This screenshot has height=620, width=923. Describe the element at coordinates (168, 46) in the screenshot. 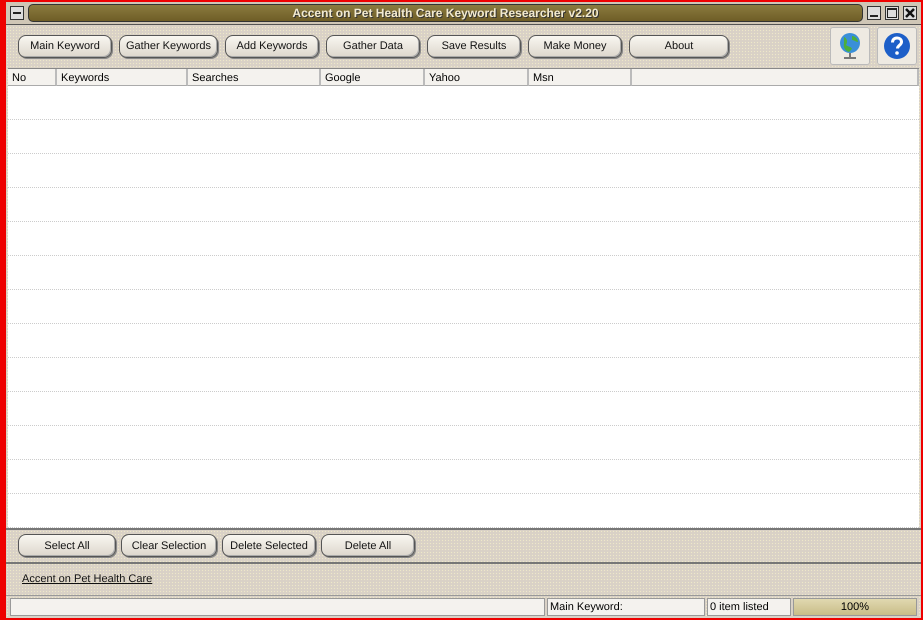

I see `toolbar-button: Gather Keywords` at that location.